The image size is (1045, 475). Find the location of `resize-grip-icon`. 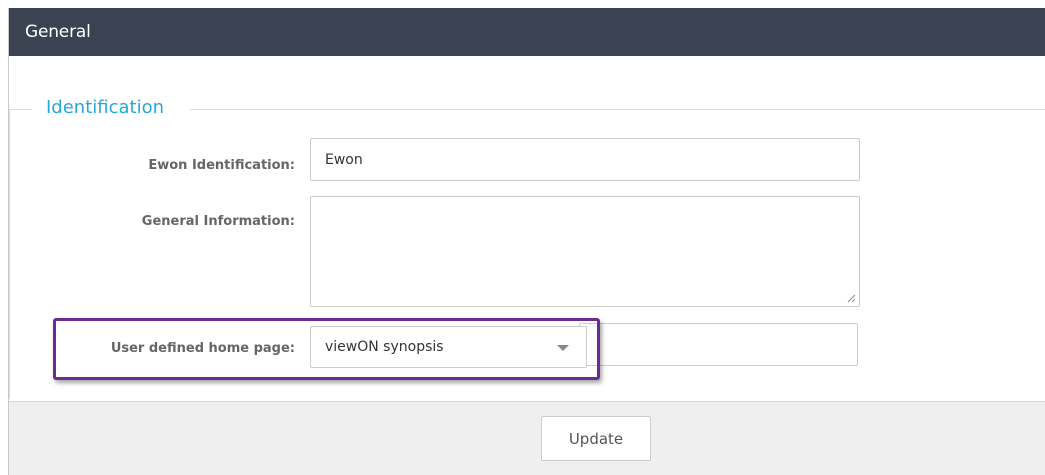

resize-grip-icon is located at coordinates (851, 298).